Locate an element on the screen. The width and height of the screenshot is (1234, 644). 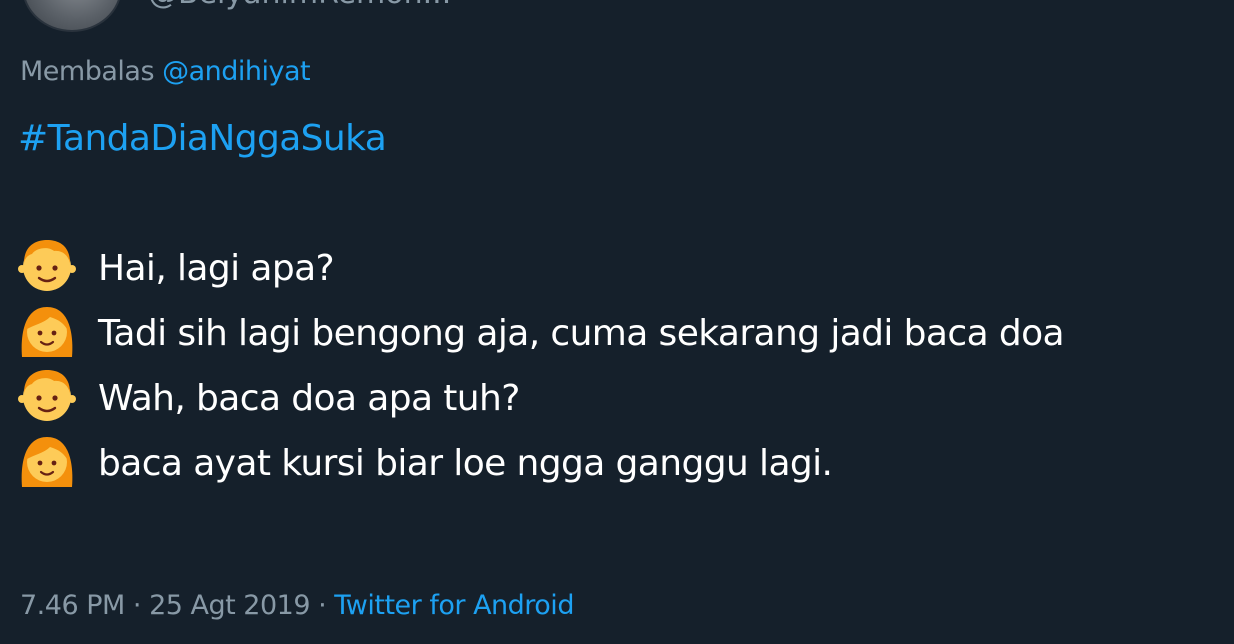
reply-context: Membalas @andihiyat is located at coordinates (165, 71).